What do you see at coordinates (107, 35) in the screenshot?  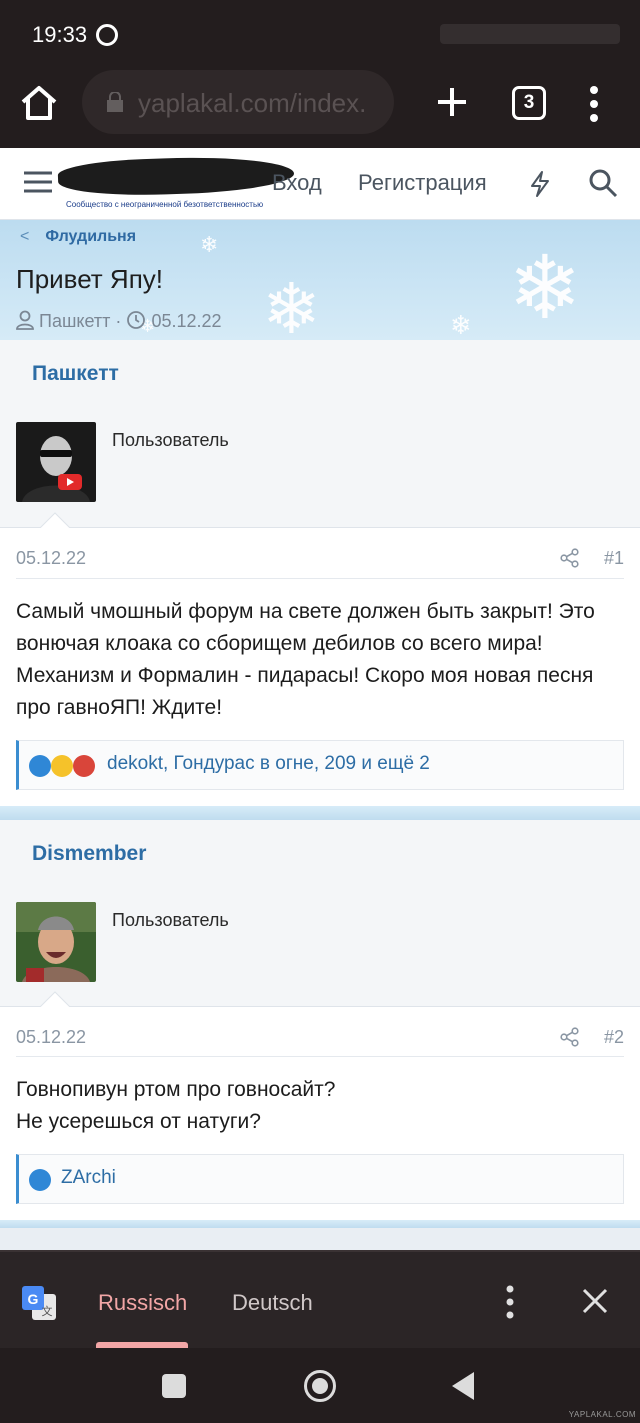 I see `alarm-icon` at bounding box center [107, 35].